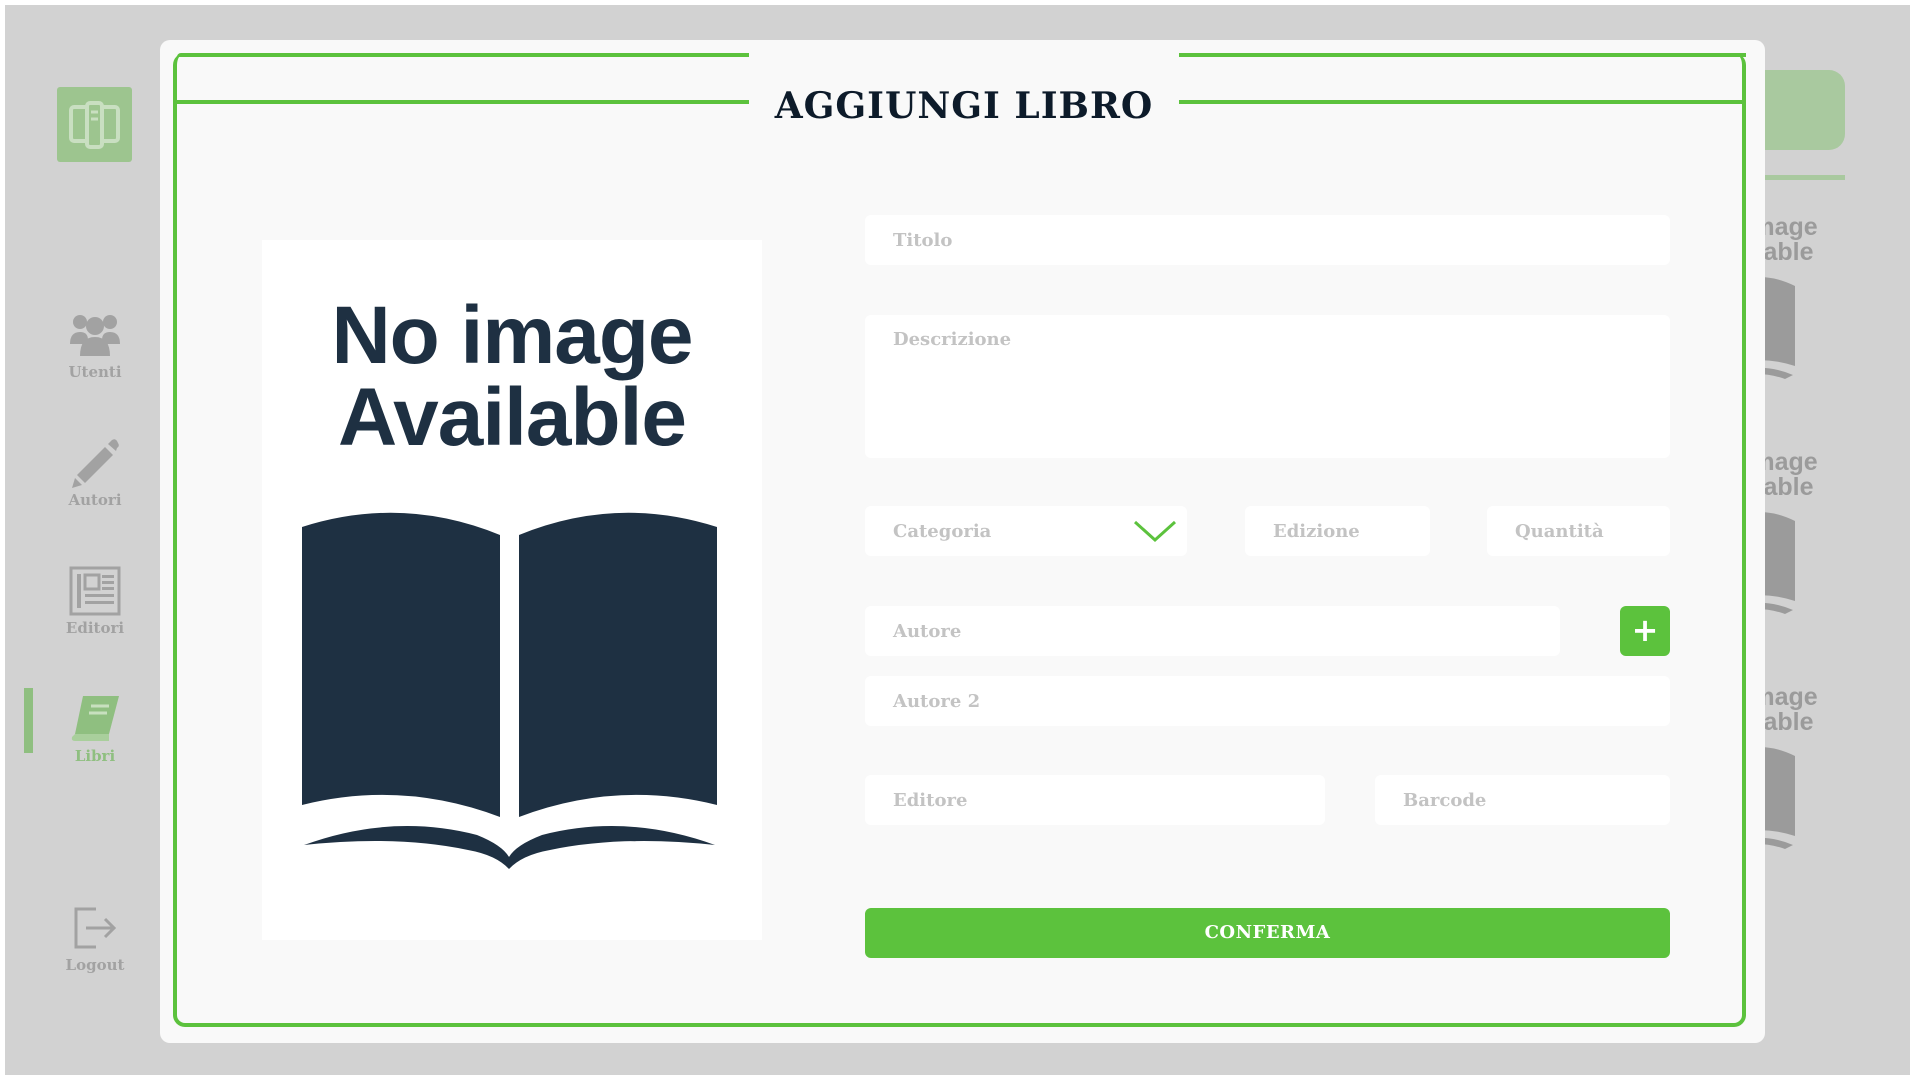 The width and height of the screenshot is (1920, 1080). What do you see at coordinates (1316, 531) in the screenshot?
I see `edizione-placeholder: Edizione` at bounding box center [1316, 531].